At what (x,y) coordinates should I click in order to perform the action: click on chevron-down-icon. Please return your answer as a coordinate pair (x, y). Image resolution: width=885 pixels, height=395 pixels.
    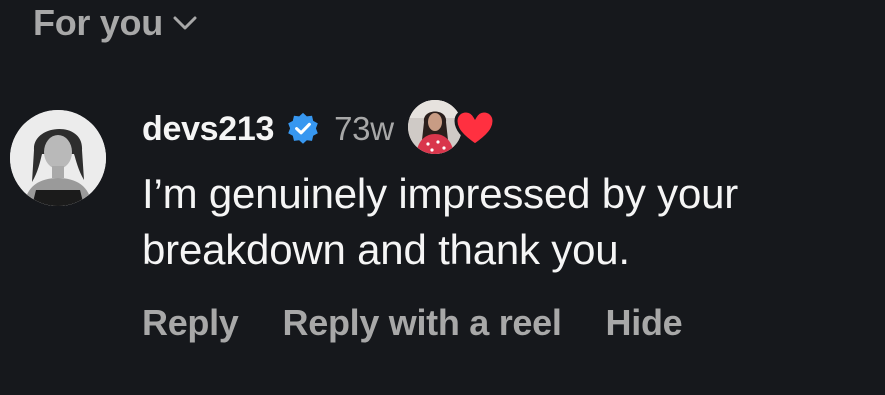
    Looking at the image, I should click on (185, 23).